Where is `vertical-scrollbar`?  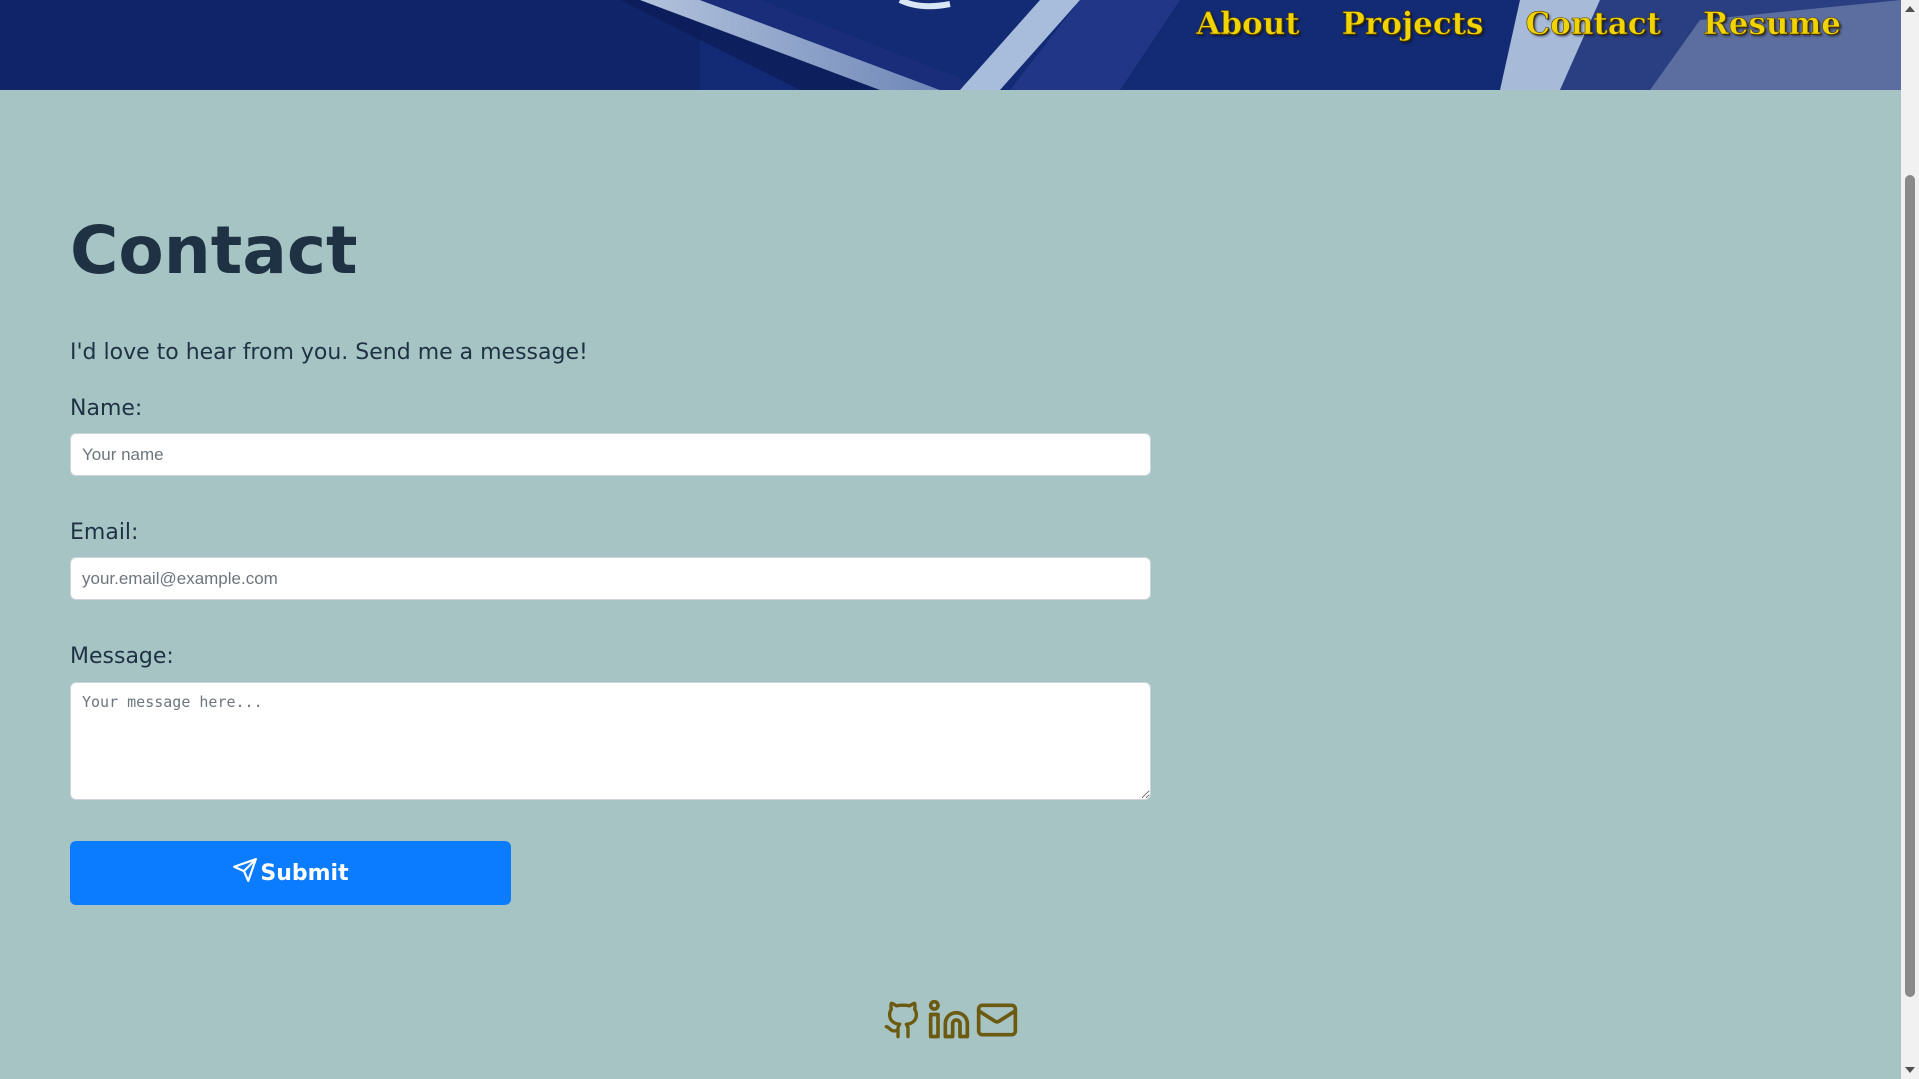 vertical-scrollbar is located at coordinates (1910, 539).